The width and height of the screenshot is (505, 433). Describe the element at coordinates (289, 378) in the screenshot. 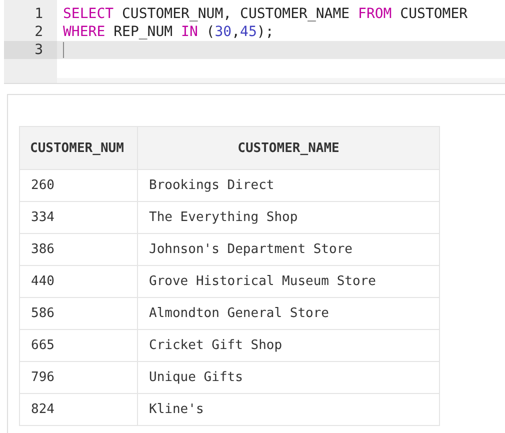

I see `table-cell: Unique Gifts` at that location.